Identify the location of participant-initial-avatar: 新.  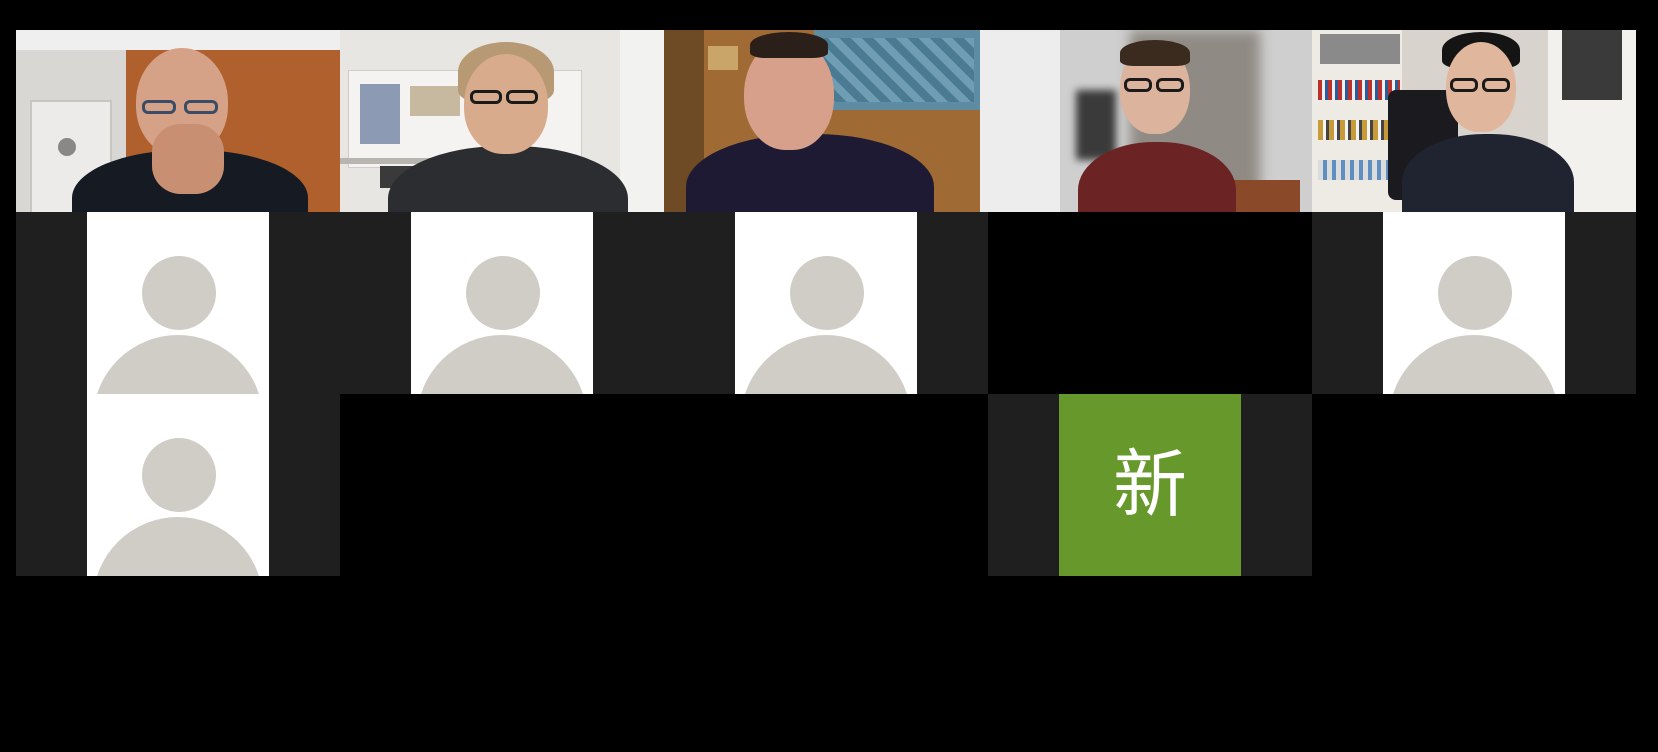
(1150, 485).